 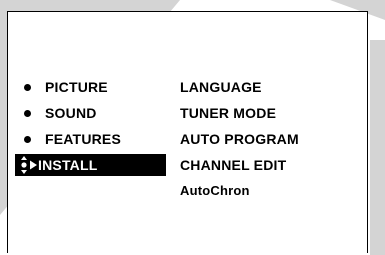 What do you see at coordinates (272, 113) in the screenshot?
I see `submenu-item-tuner-mode: TUNER MODE` at bounding box center [272, 113].